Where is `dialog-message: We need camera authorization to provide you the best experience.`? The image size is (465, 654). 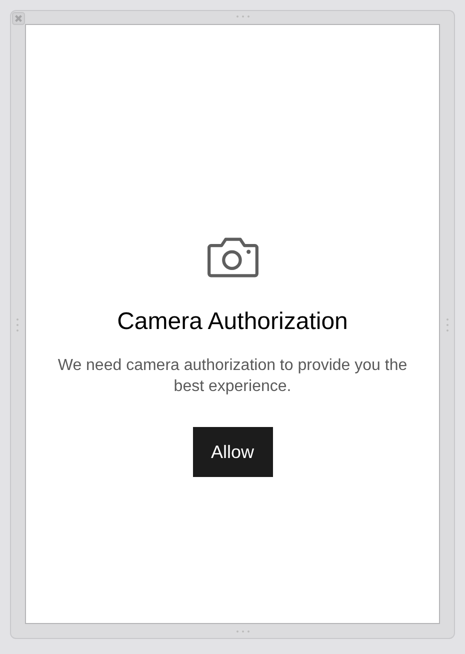 dialog-message: We need camera authorization to provide you the best experience. is located at coordinates (232, 376).